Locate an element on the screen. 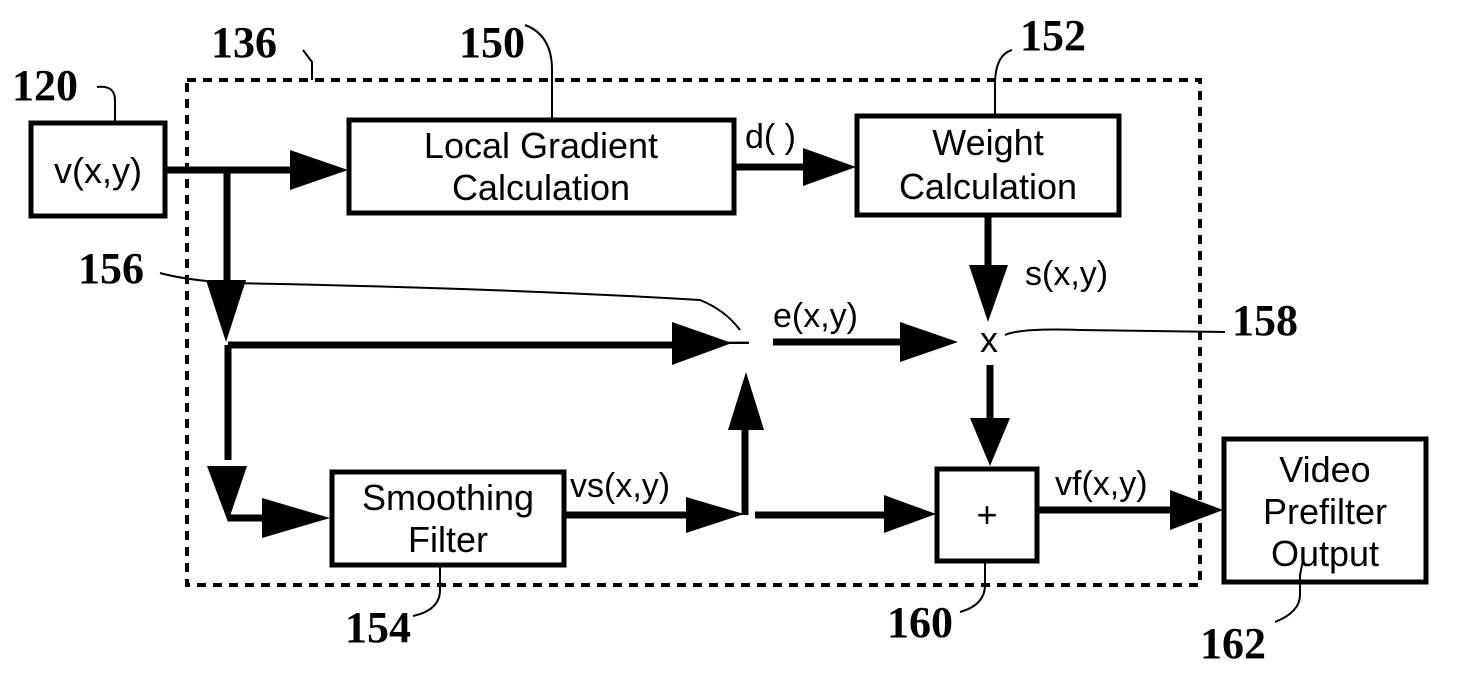 The height and width of the screenshot is (682, 1467). adder-block: + is located at coordinates (987, 515).